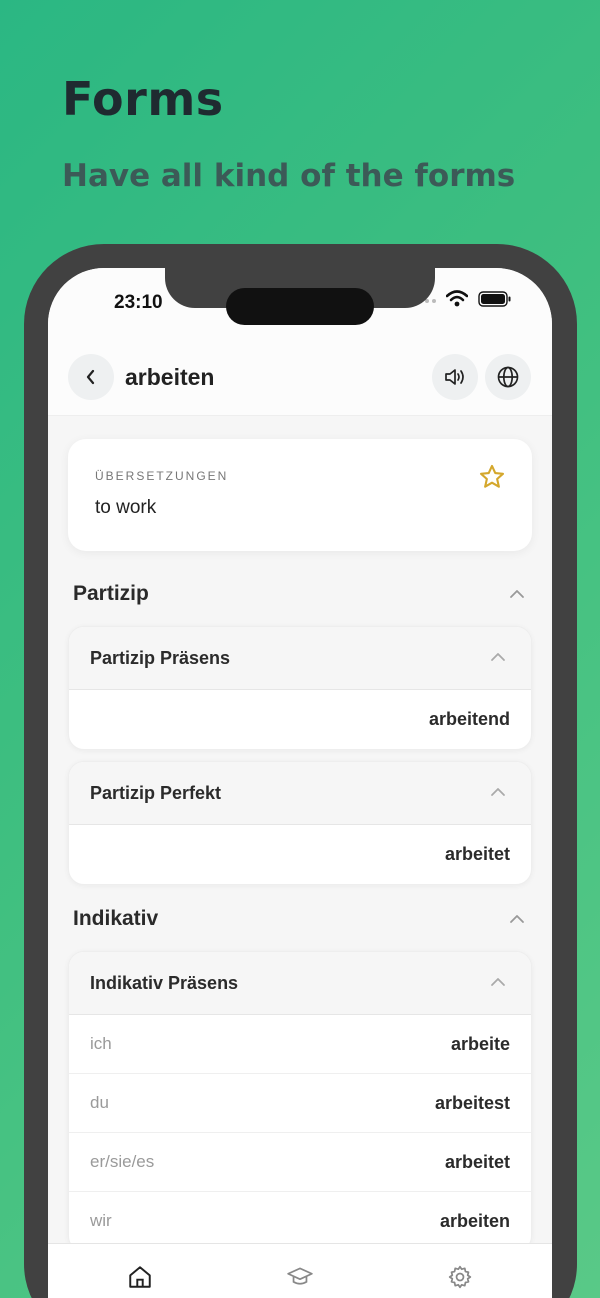  What do you see at coordinates (300, 1044) in the screenshot?
I see `form-row: ich arbeite` at bounding box center [300, 1044].